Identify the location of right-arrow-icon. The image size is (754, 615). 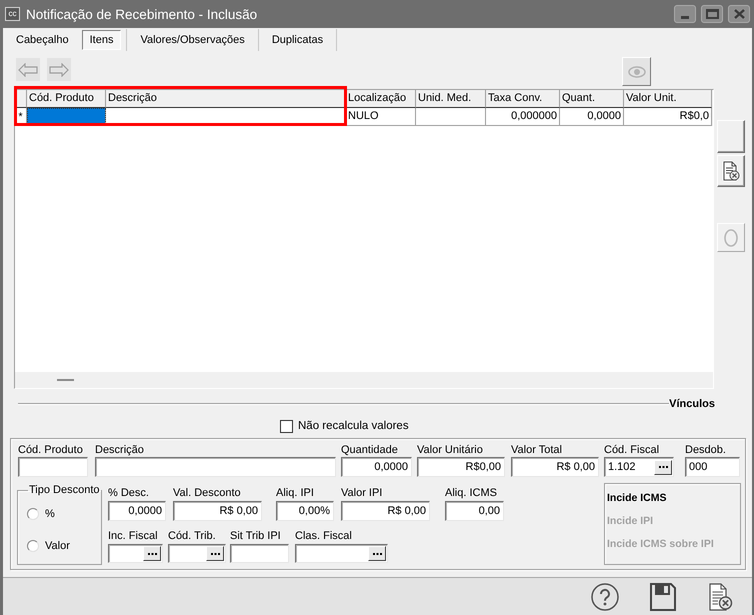
(59, 69).